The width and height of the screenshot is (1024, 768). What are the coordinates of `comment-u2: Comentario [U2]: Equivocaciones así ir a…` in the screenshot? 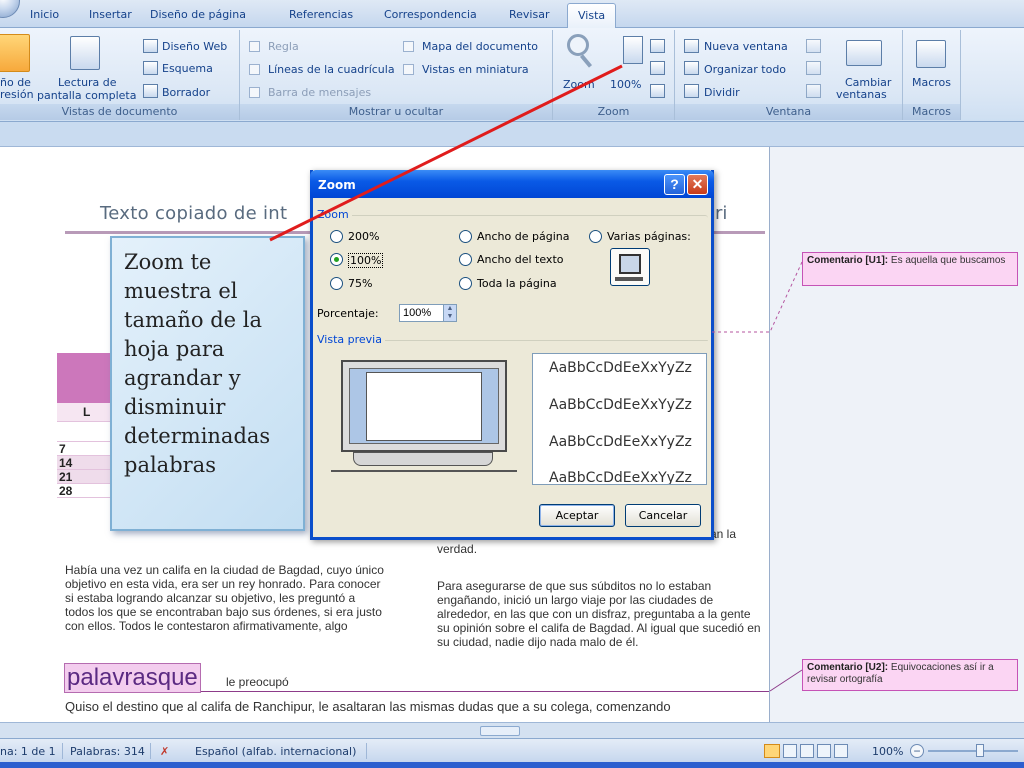 It's located at (910, 675).